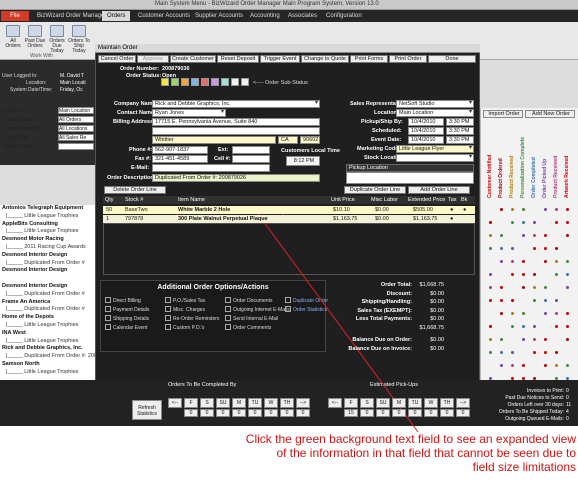 This screenshot has height=481, width=578. Describe the element at coordinates (134, 219) in the screenshot. I see `line-stock: 797878` at that location.